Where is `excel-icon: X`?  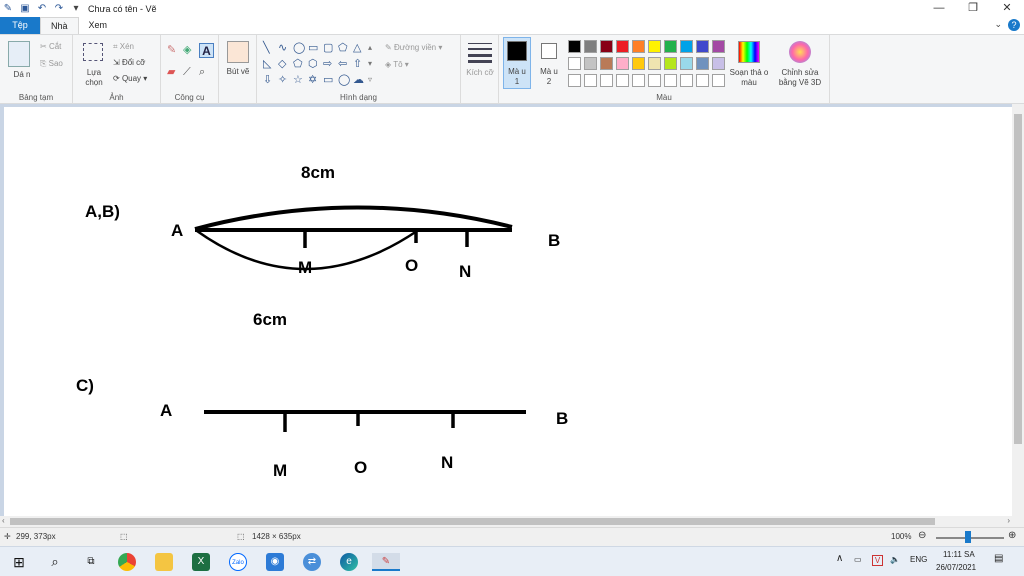
excel-icon: X is located at coordinates (201, 562).